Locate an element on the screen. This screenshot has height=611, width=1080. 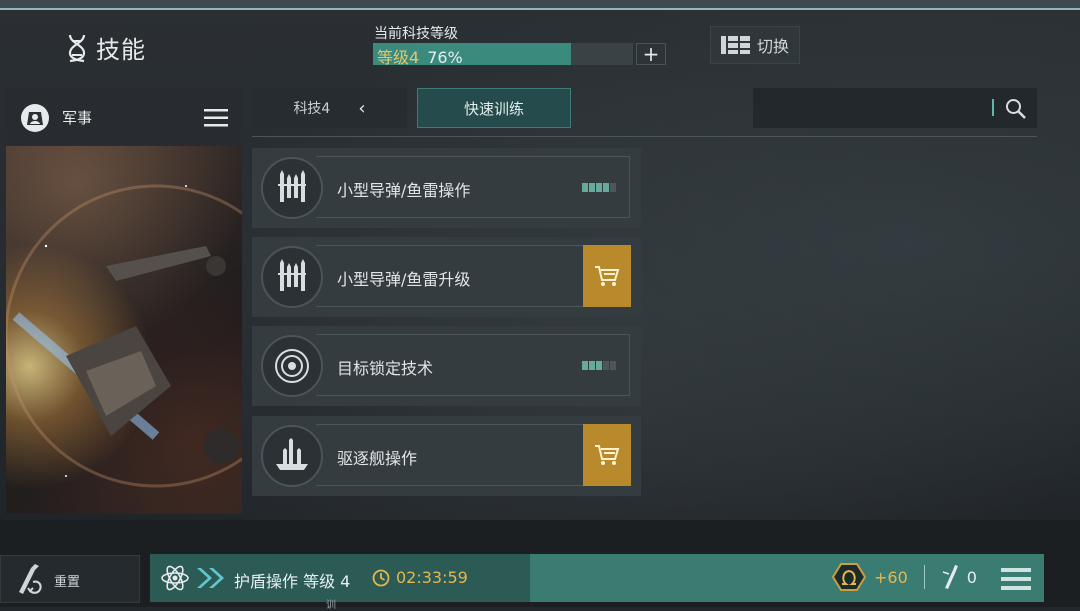
category-header: 军事 is located at coordinates (124, 117).